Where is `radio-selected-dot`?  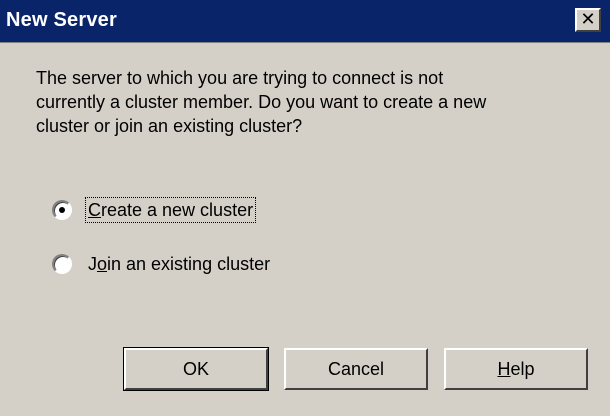
radio-selected-dot is located at coordinates (62, 210).